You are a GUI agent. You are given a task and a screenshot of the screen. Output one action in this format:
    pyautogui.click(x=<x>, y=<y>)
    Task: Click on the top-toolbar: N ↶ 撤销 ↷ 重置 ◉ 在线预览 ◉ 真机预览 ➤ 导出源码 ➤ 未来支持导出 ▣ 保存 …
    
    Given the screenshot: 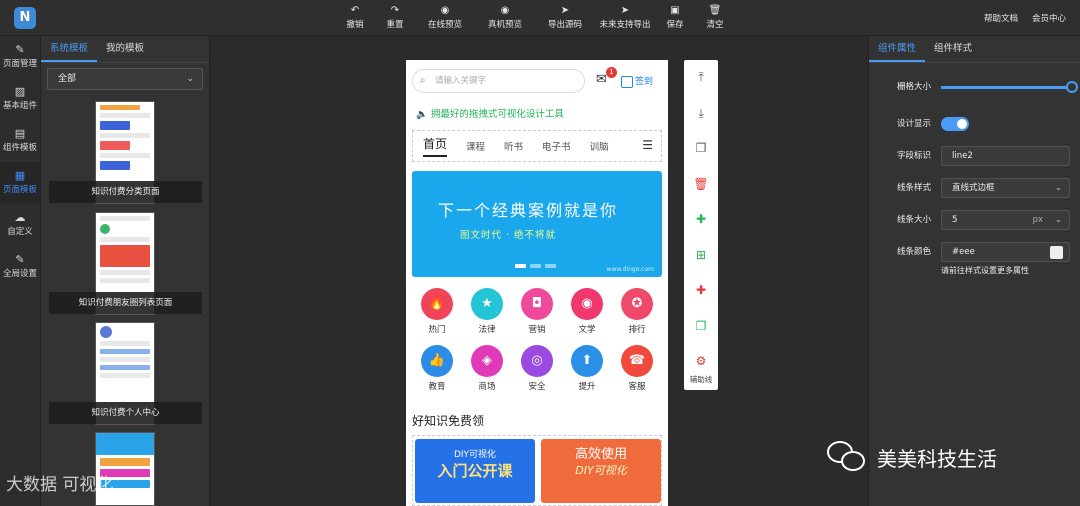 What is the action you would take?
    pyautogui.click(x=540, y=18)
    